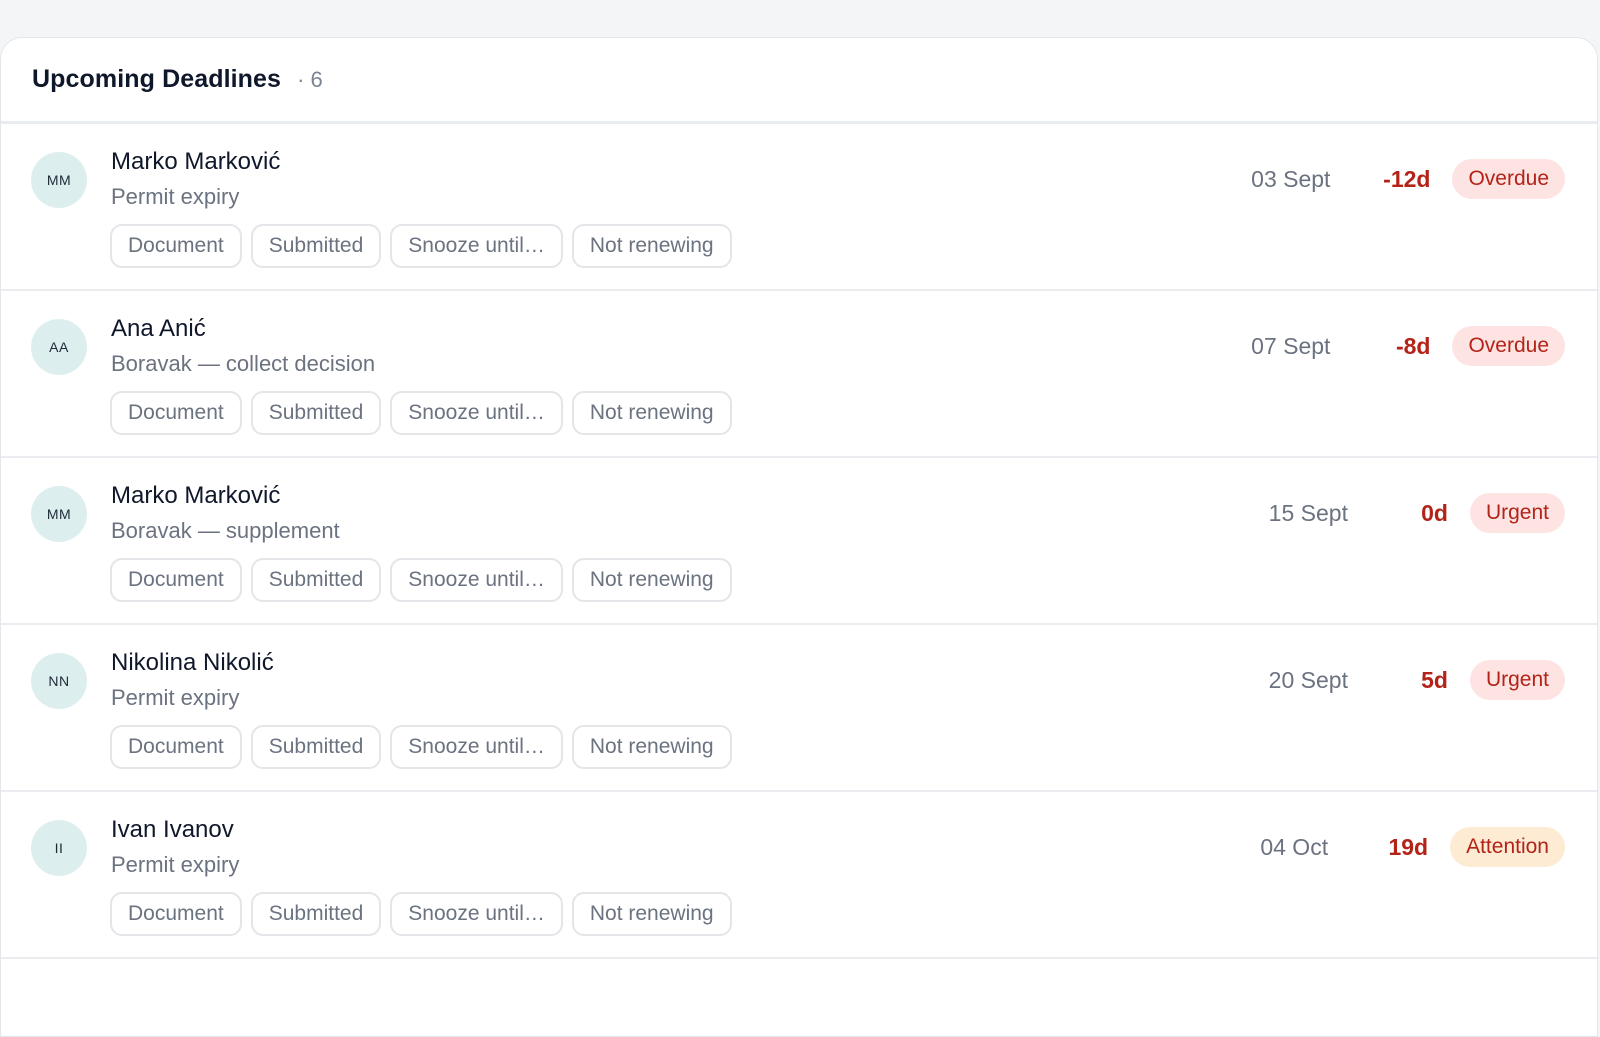 This screenshot has height=1037, width=1600. What do you see at coordinates (59, 681) in the screenshot?
I see `avatar: NN` at bounding box center [59, 681].